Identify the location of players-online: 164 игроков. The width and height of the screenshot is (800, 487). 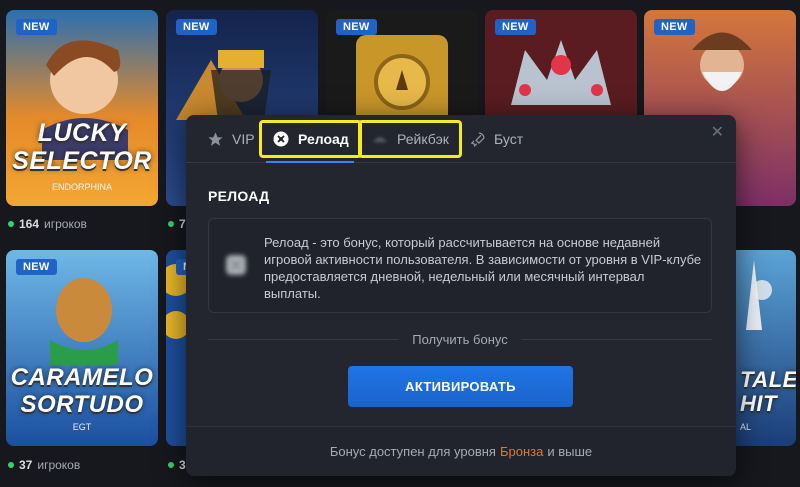
(47, 224).